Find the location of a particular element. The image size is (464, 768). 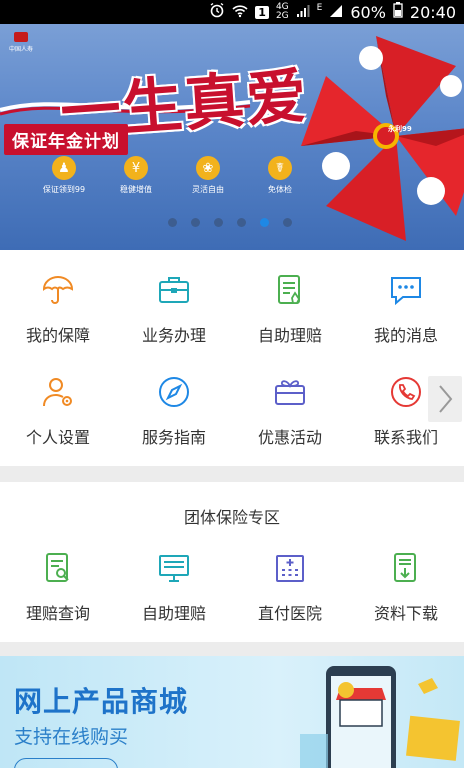

user-settings-icon is located at coordinates (58, 392).